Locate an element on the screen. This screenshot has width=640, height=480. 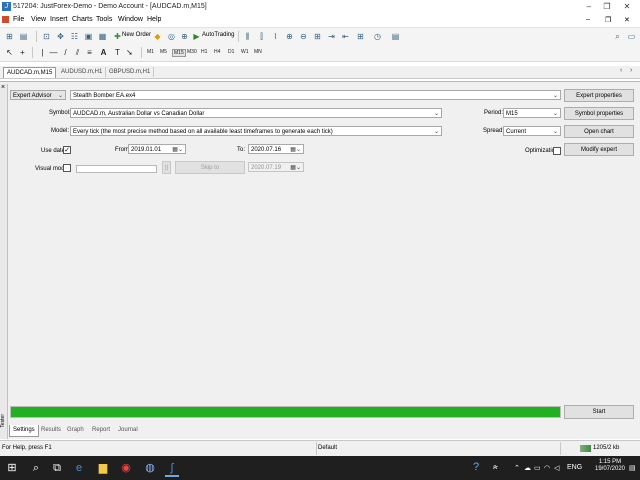
search-icon: ⌕ is located at coordinates (617, 36).